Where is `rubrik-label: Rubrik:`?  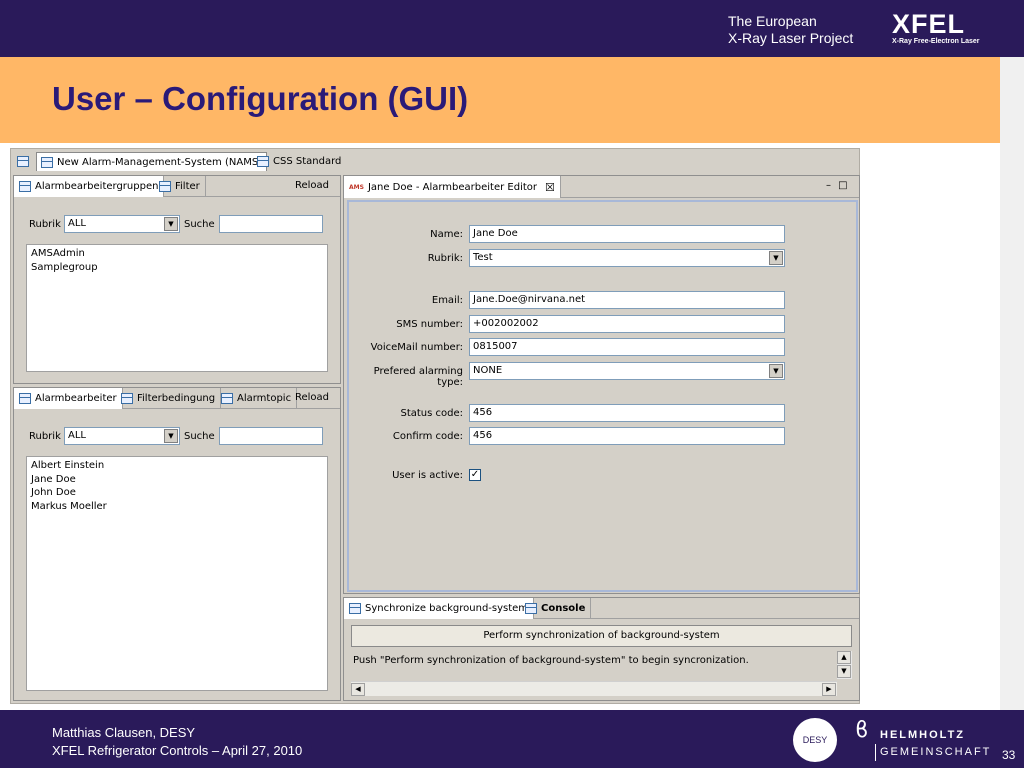
rubrik-label: Rubrik: is located at coordinates (445, 258).